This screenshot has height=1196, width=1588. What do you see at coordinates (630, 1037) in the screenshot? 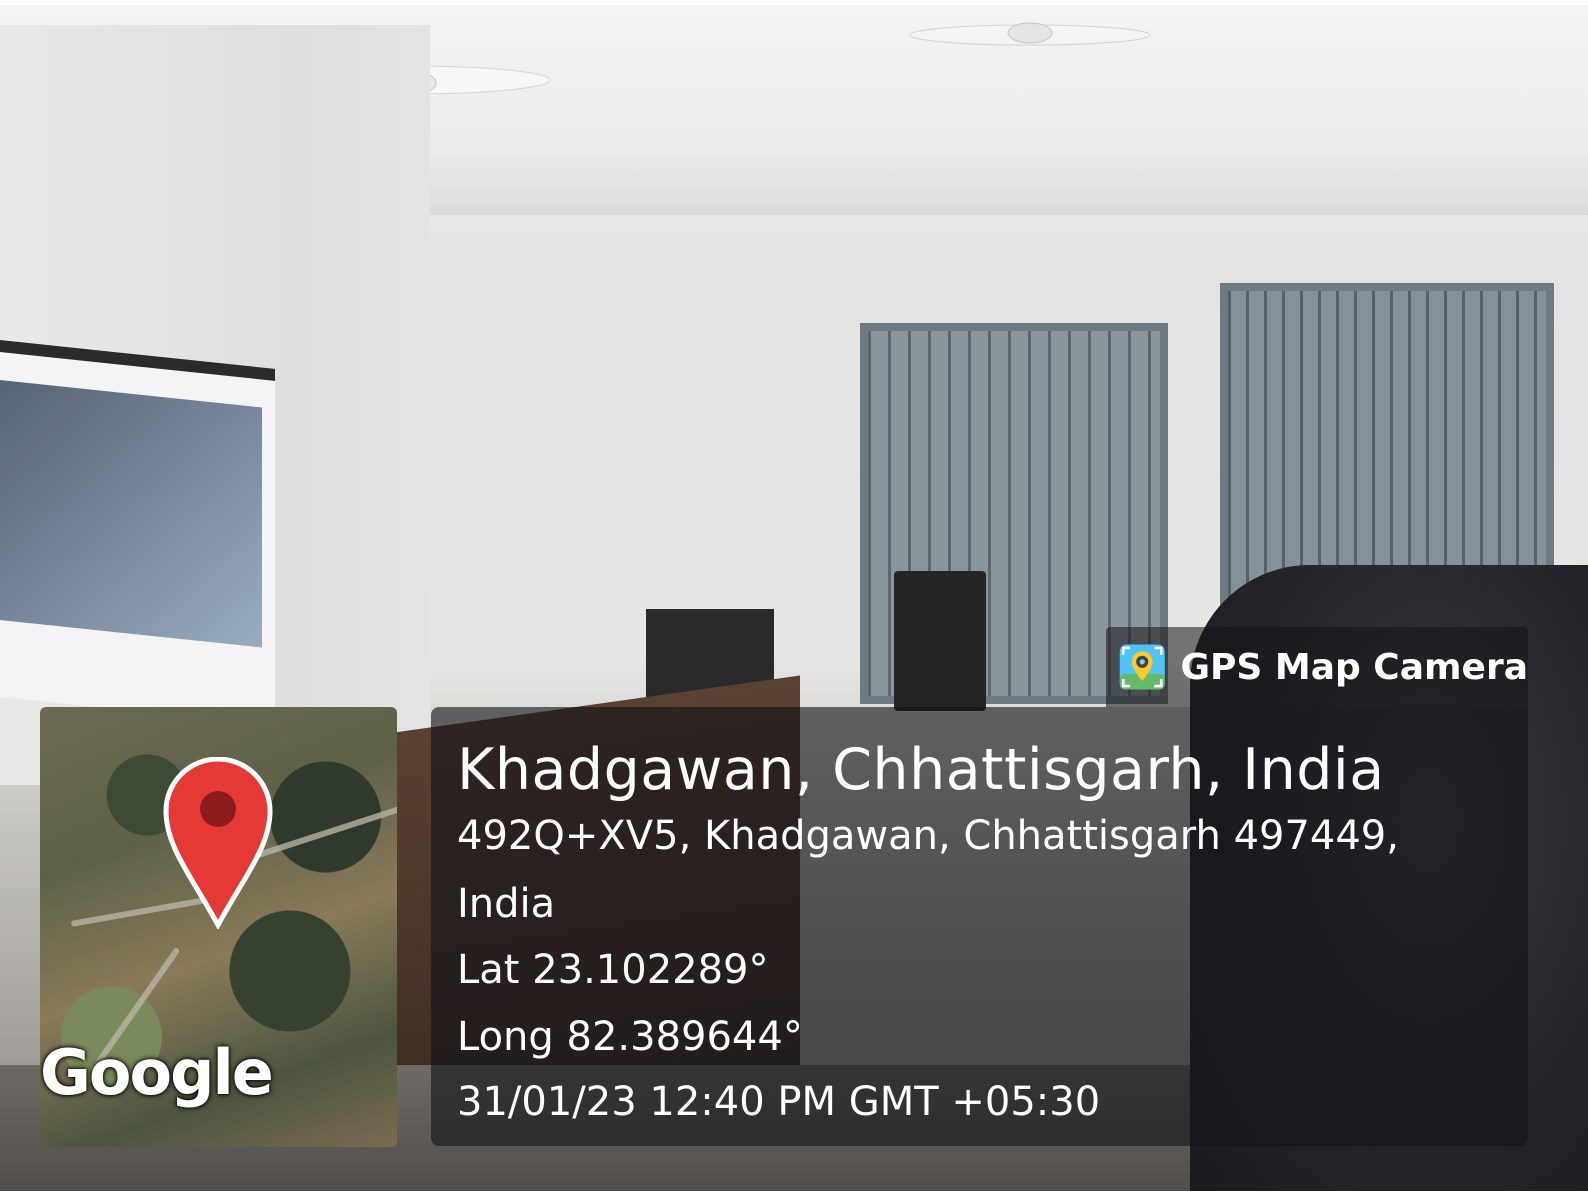
I see `longitude-text: Long 82.389644°` at bounding box center [630, 1037].